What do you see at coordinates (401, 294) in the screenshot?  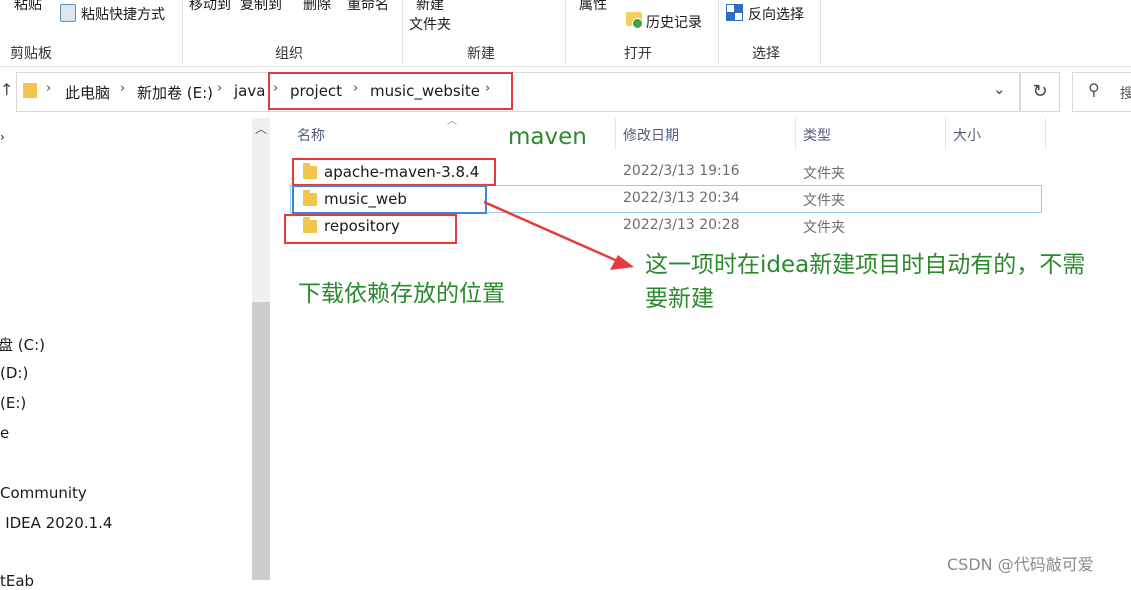 I see `annotation-repo-note: 下载依赖存放的位置` at bounding box center [401, 294].